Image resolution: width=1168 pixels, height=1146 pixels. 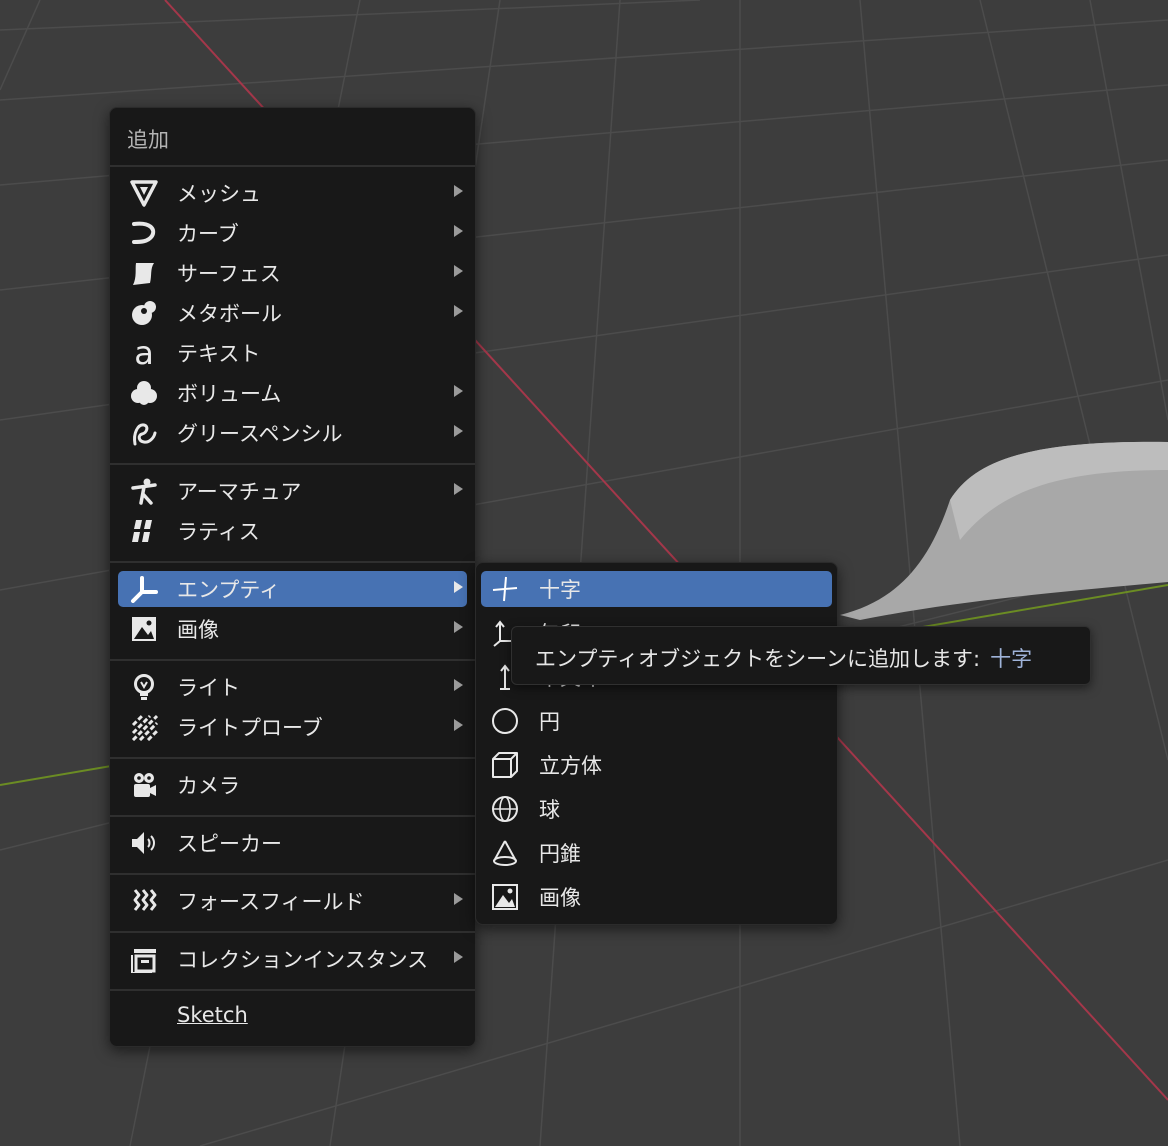 What do you see at coordinates (758, 659) in the screenshot?
I see `tooltip-text: エンプティオブジェクトをシーンに追加します:` at bounding box center [758, 659].